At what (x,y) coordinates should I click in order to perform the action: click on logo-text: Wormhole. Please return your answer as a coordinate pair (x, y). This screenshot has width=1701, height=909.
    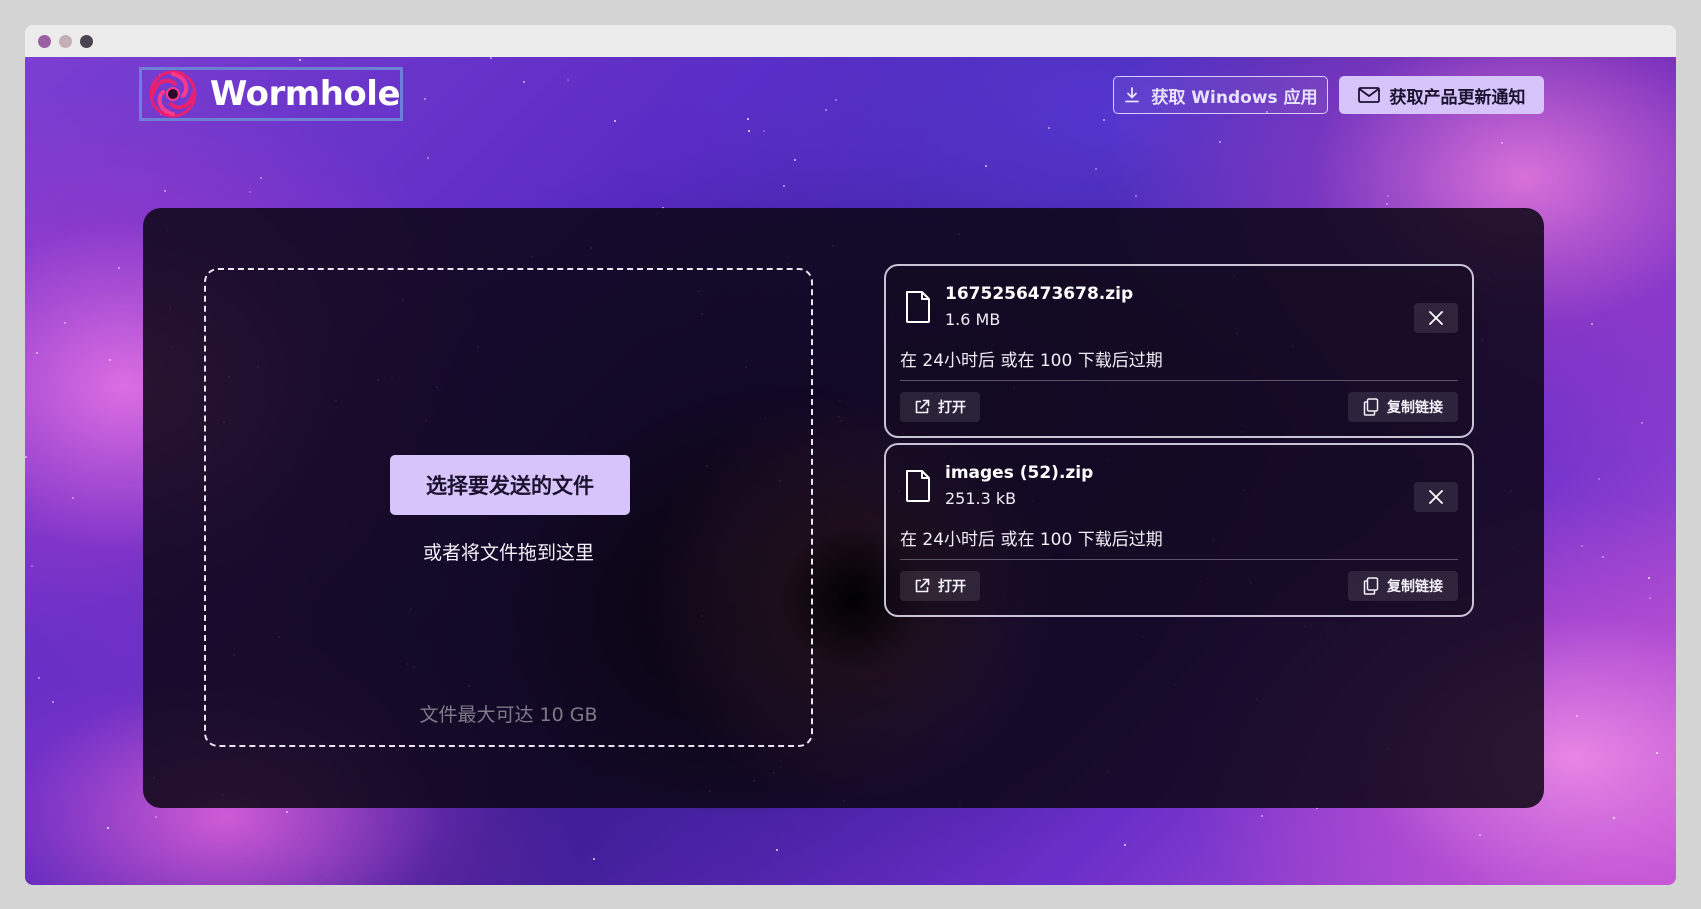
    Looking at the image, I should click on (305, 94).